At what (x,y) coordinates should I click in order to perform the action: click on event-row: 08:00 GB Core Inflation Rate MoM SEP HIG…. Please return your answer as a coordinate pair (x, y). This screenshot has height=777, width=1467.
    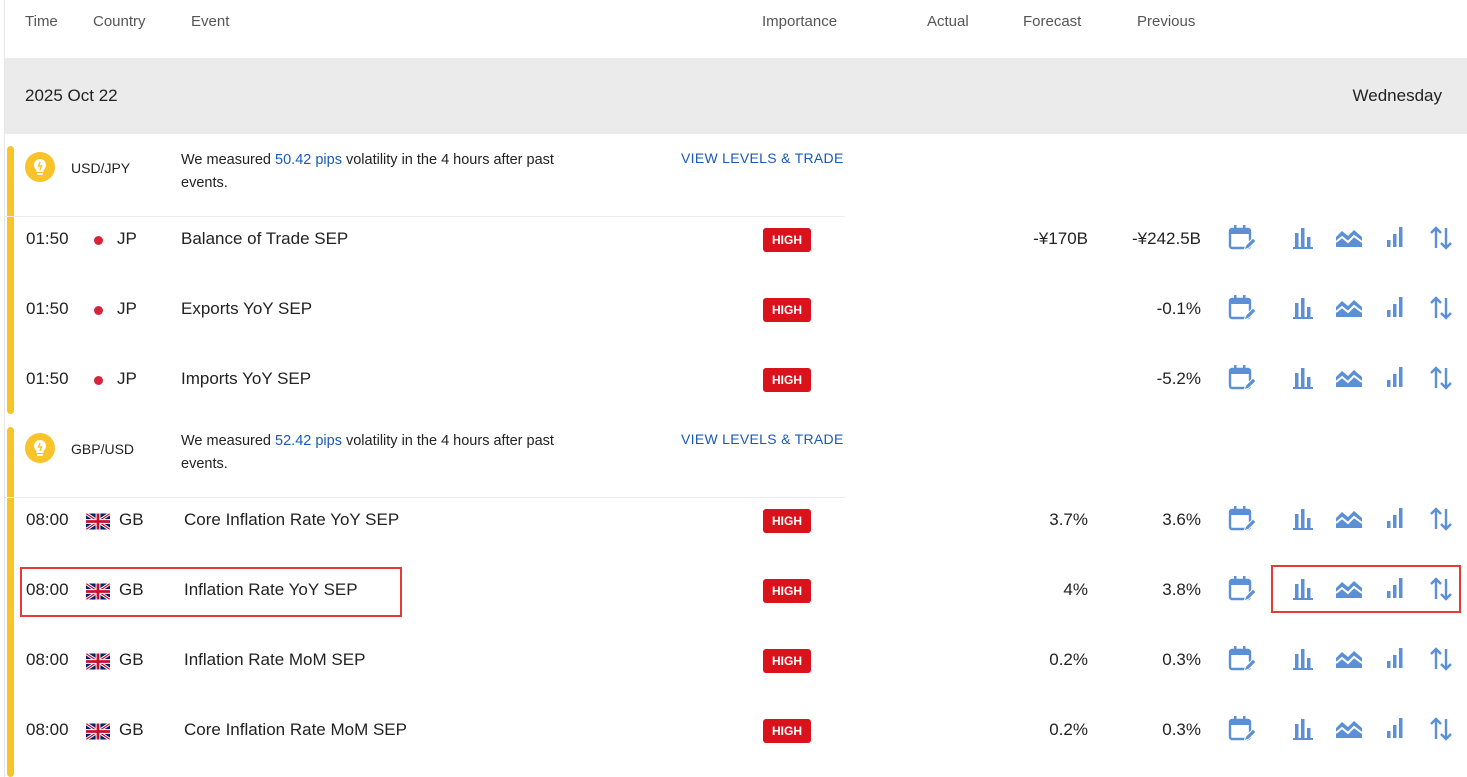
    Looking at the image, I should click on (736, 731).